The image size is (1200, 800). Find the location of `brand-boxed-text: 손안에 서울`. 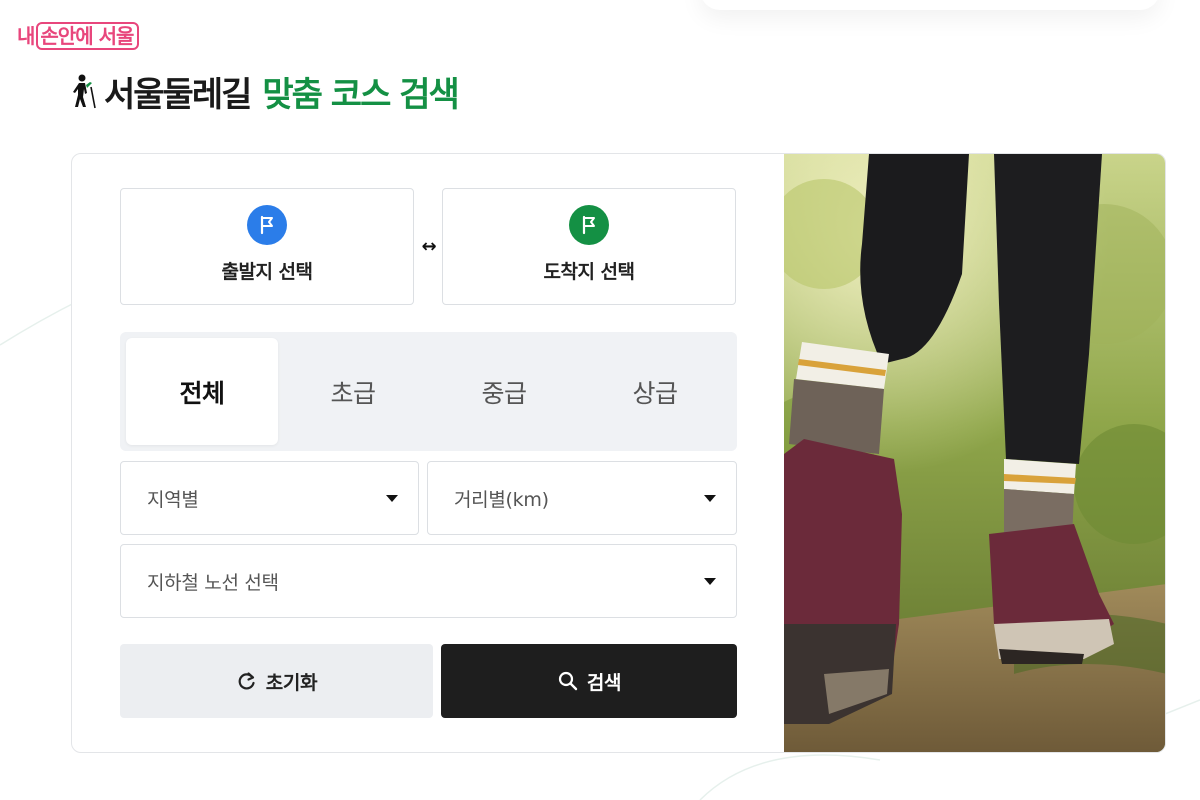

brand-boxed-text: 손안에 서울 is located at coordinates (87, 35).